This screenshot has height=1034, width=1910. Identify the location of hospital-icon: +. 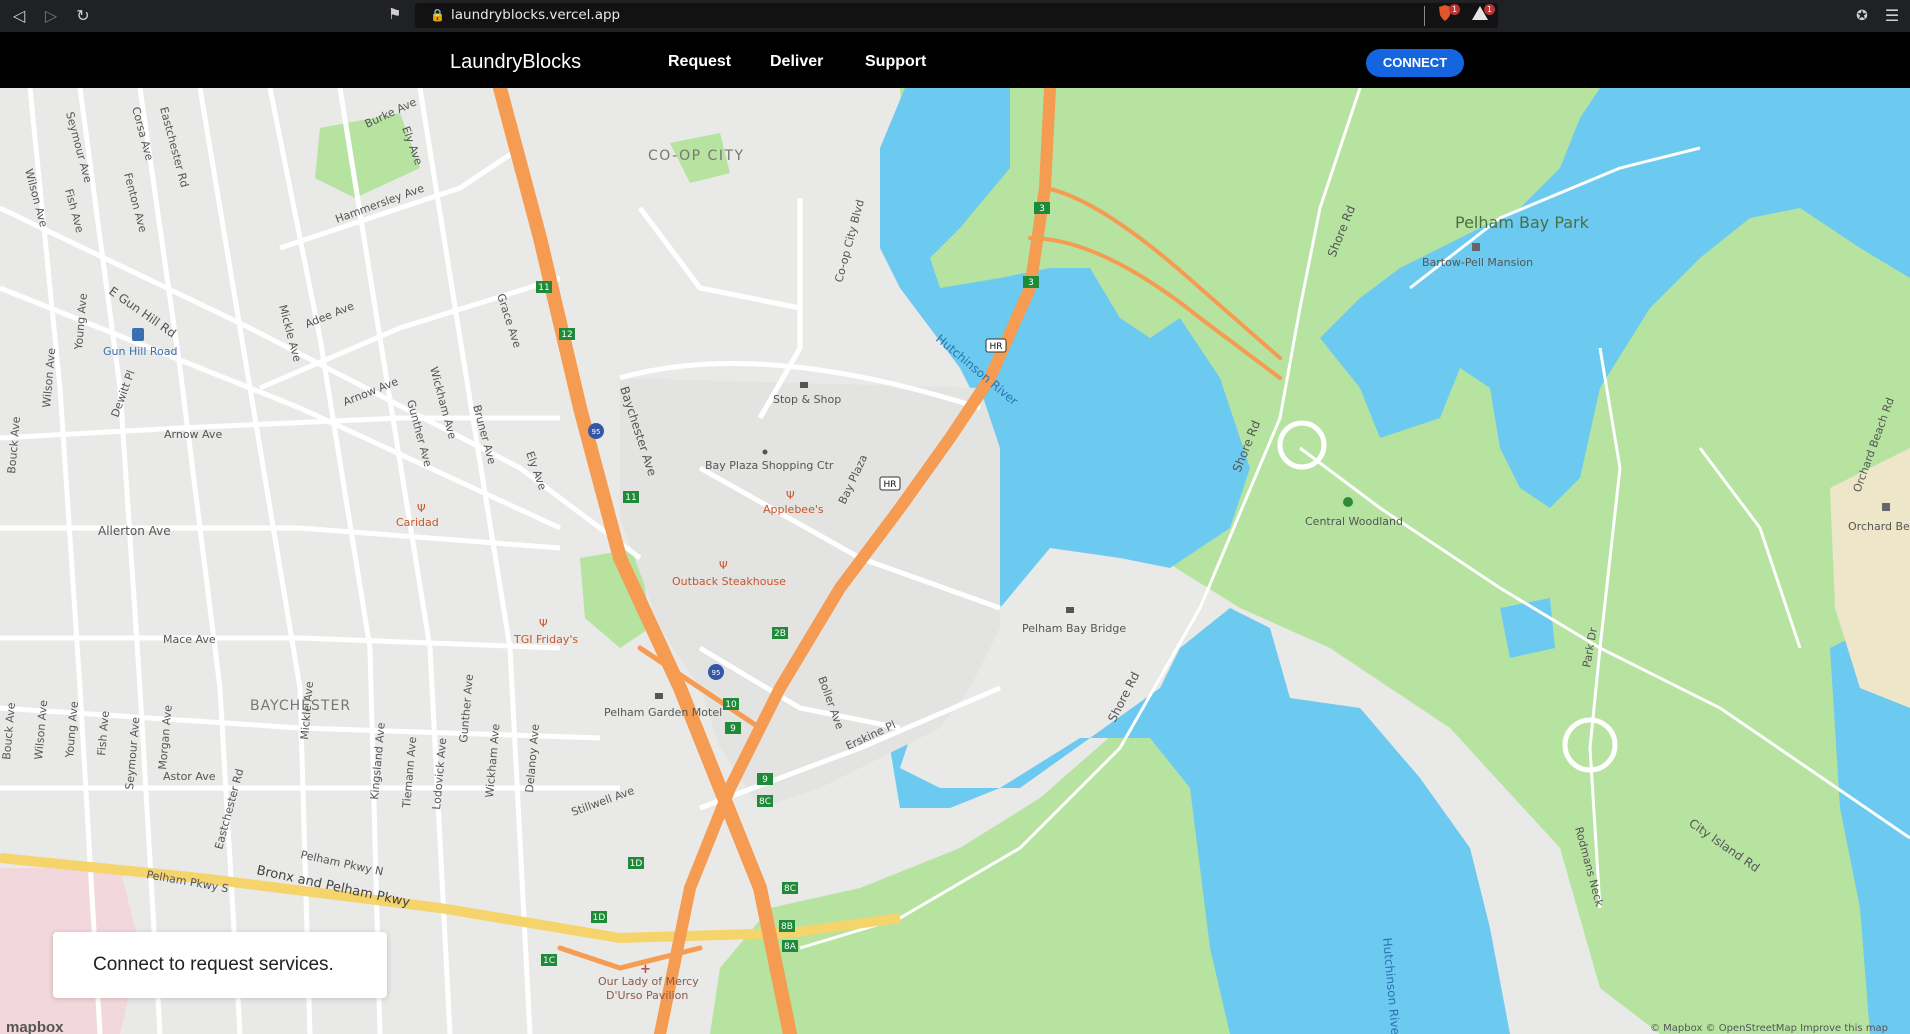
(645, 969).